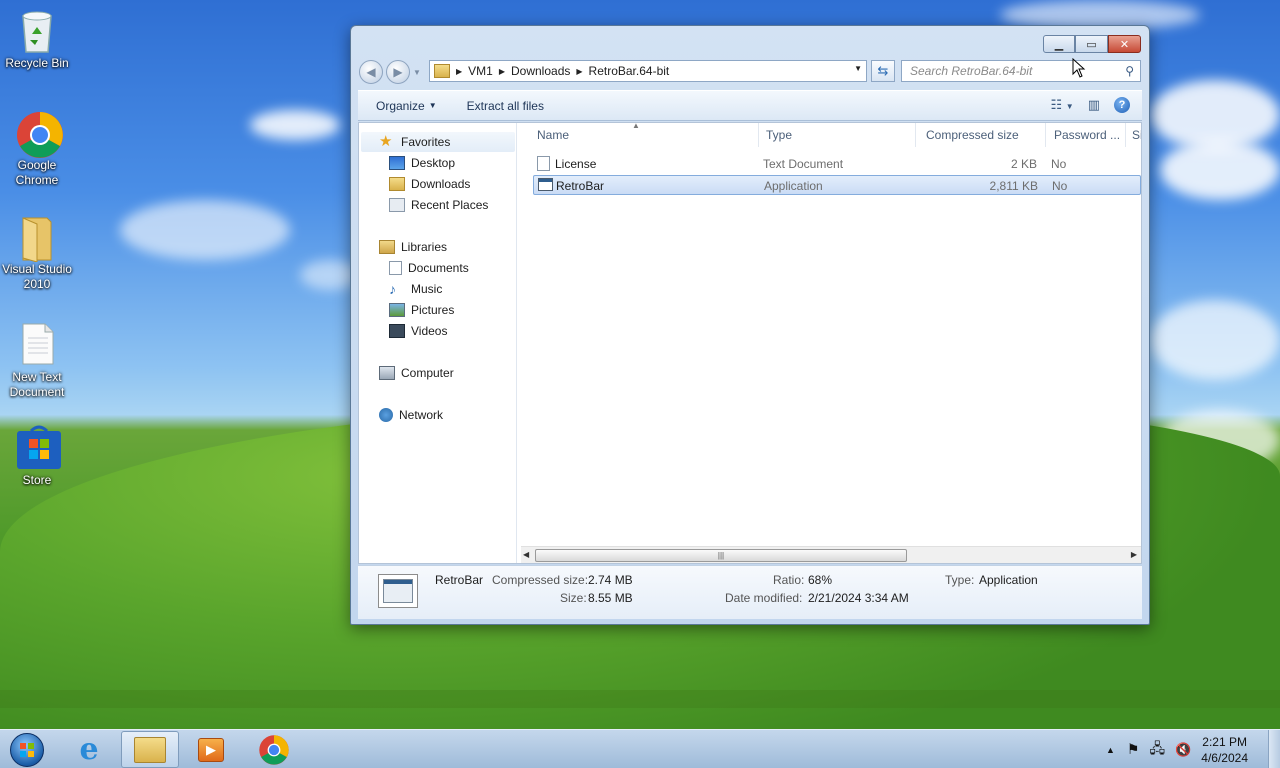 Image resolution: width=1280 pixels, height=768 pixels. What do you see at coordinates (37, 384) in the screenshot?
I see `desktop-icon-label: New Text Document` at bounding box center [37, 384].